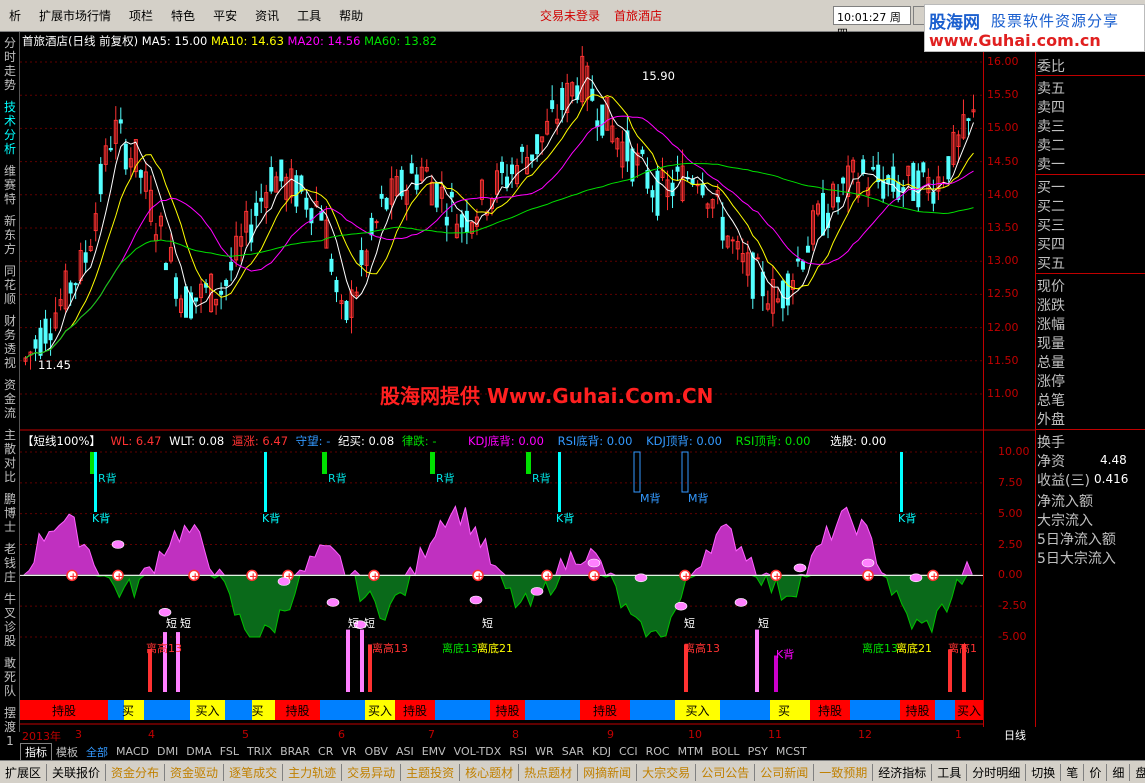  Describe the element at coordinates (914, 648) in the screenshot. I see `distance-label: 离底21` at that location.